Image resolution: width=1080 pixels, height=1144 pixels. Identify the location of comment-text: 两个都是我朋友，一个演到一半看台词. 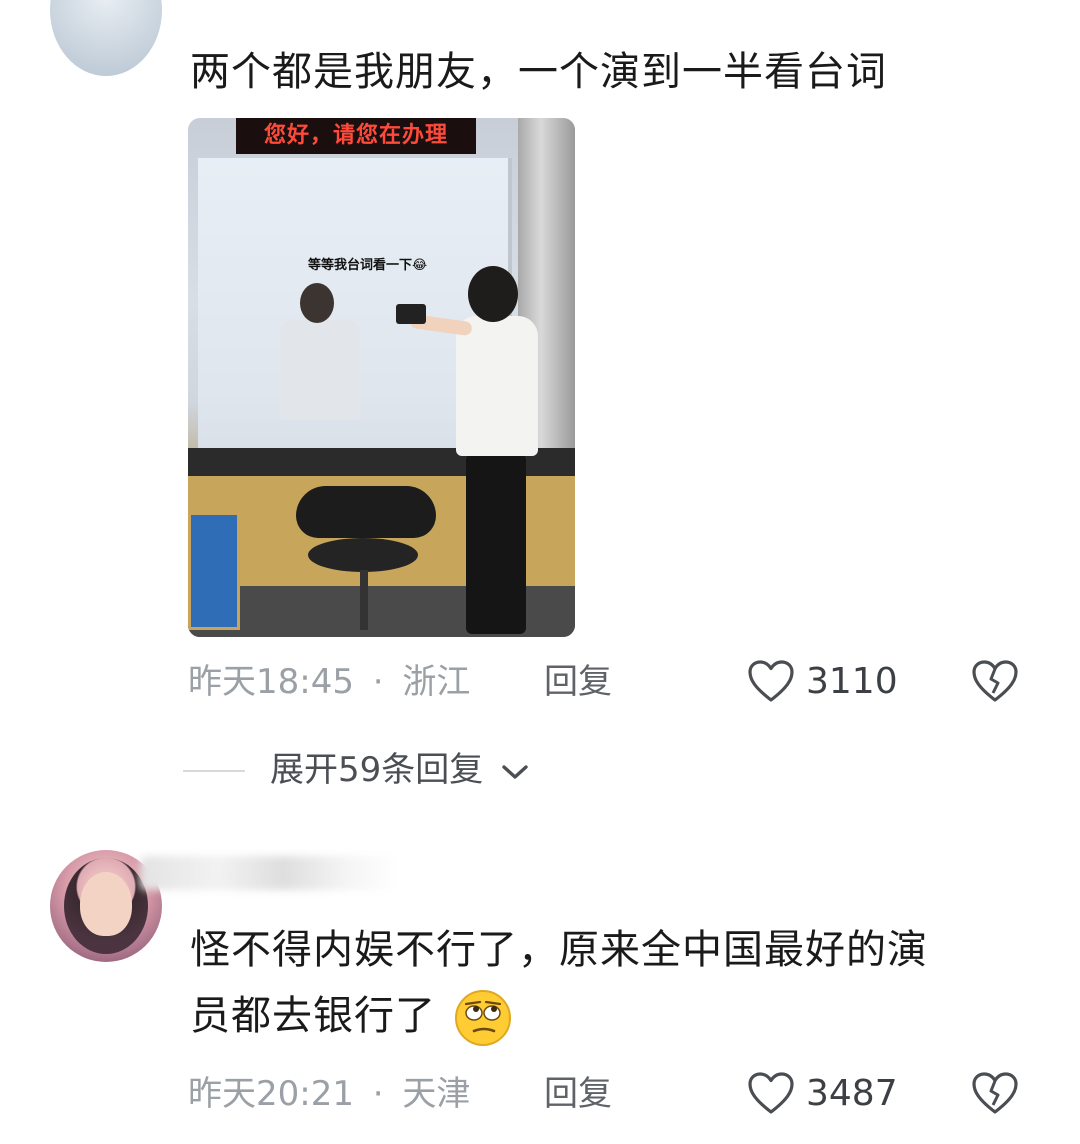
(538, 72).